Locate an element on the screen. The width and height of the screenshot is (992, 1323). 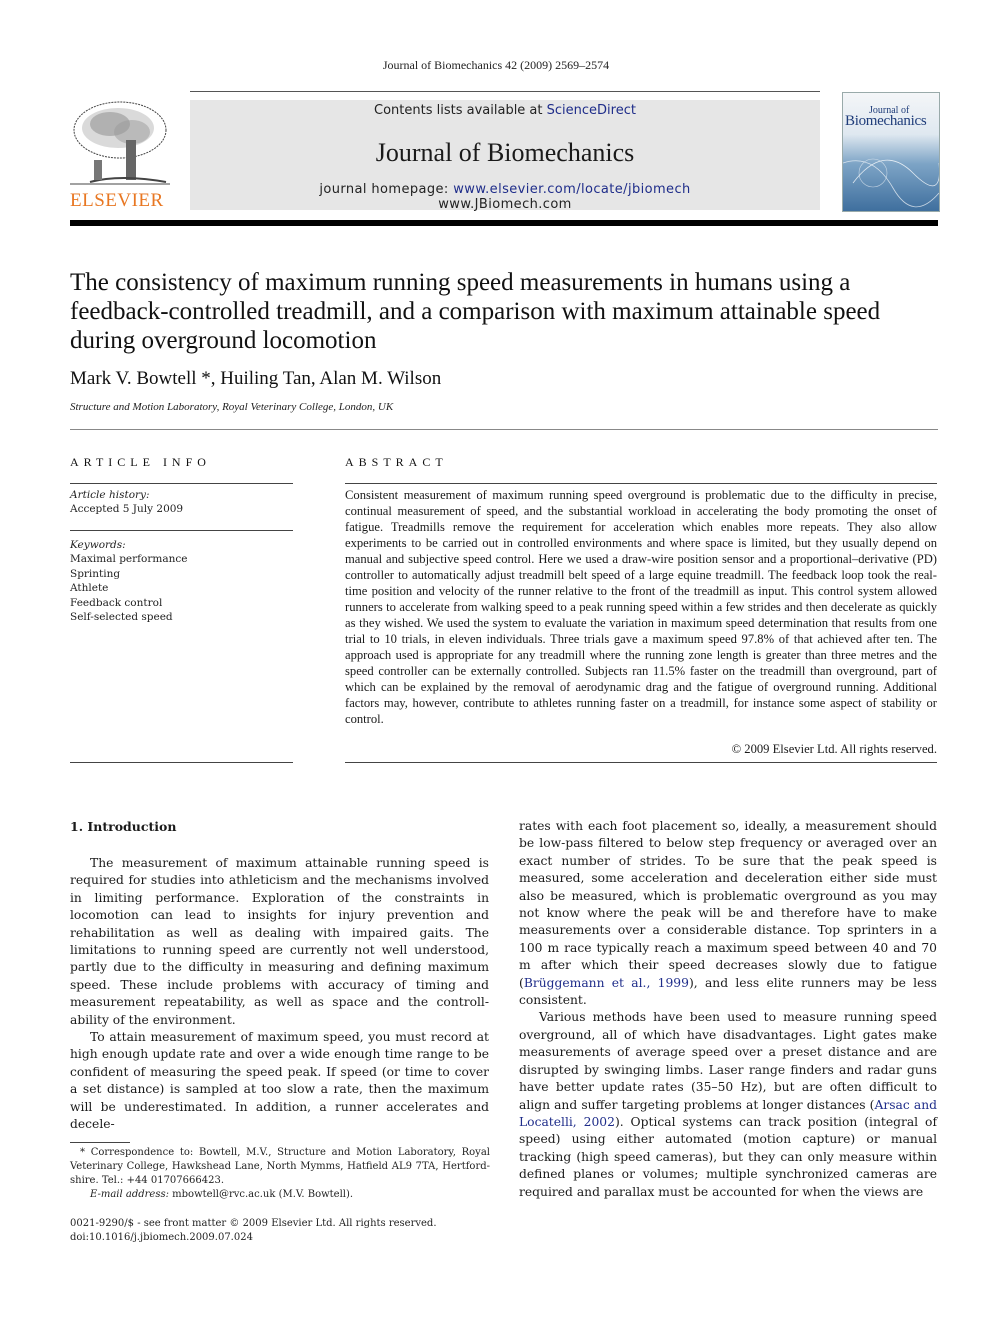
contents-prefix: Contents lists available at is located at coordinates (460, 110).